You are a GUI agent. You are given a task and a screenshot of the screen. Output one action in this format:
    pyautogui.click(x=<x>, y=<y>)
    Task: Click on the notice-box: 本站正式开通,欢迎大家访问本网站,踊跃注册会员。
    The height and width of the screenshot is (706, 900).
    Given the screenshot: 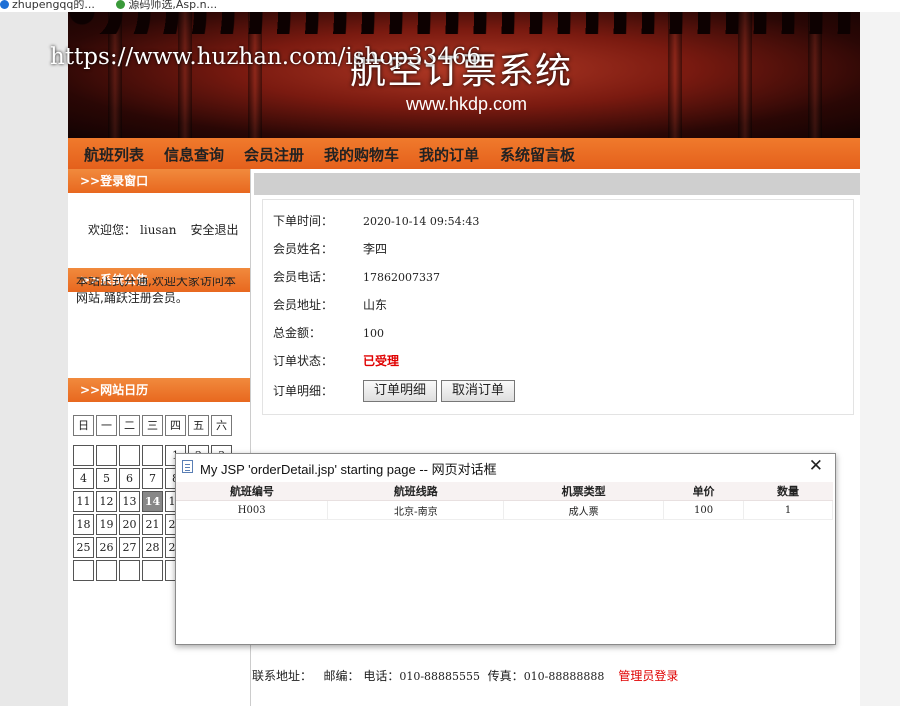 What is the action you would take?
    pyautogui.click(x=160, y=301)
    